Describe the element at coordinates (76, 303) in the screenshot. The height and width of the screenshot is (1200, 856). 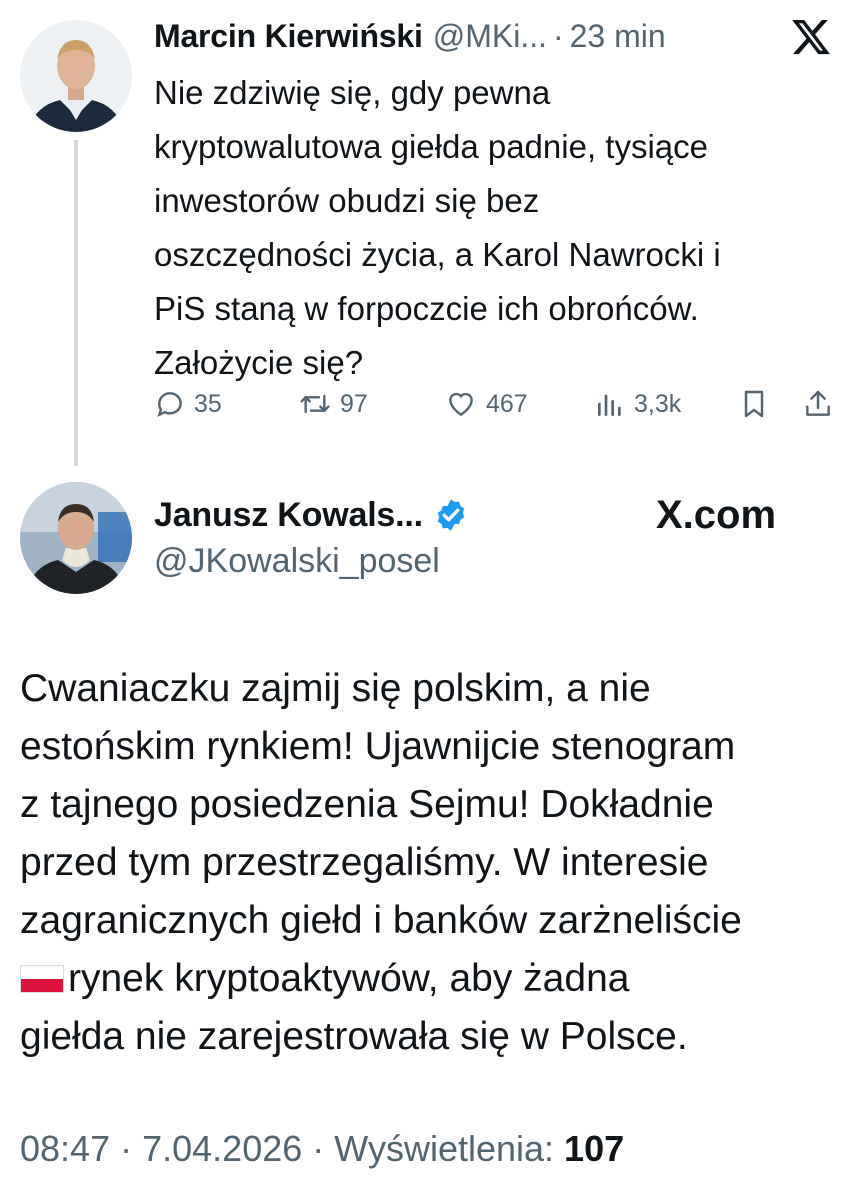
I see `thread-line` at that location.